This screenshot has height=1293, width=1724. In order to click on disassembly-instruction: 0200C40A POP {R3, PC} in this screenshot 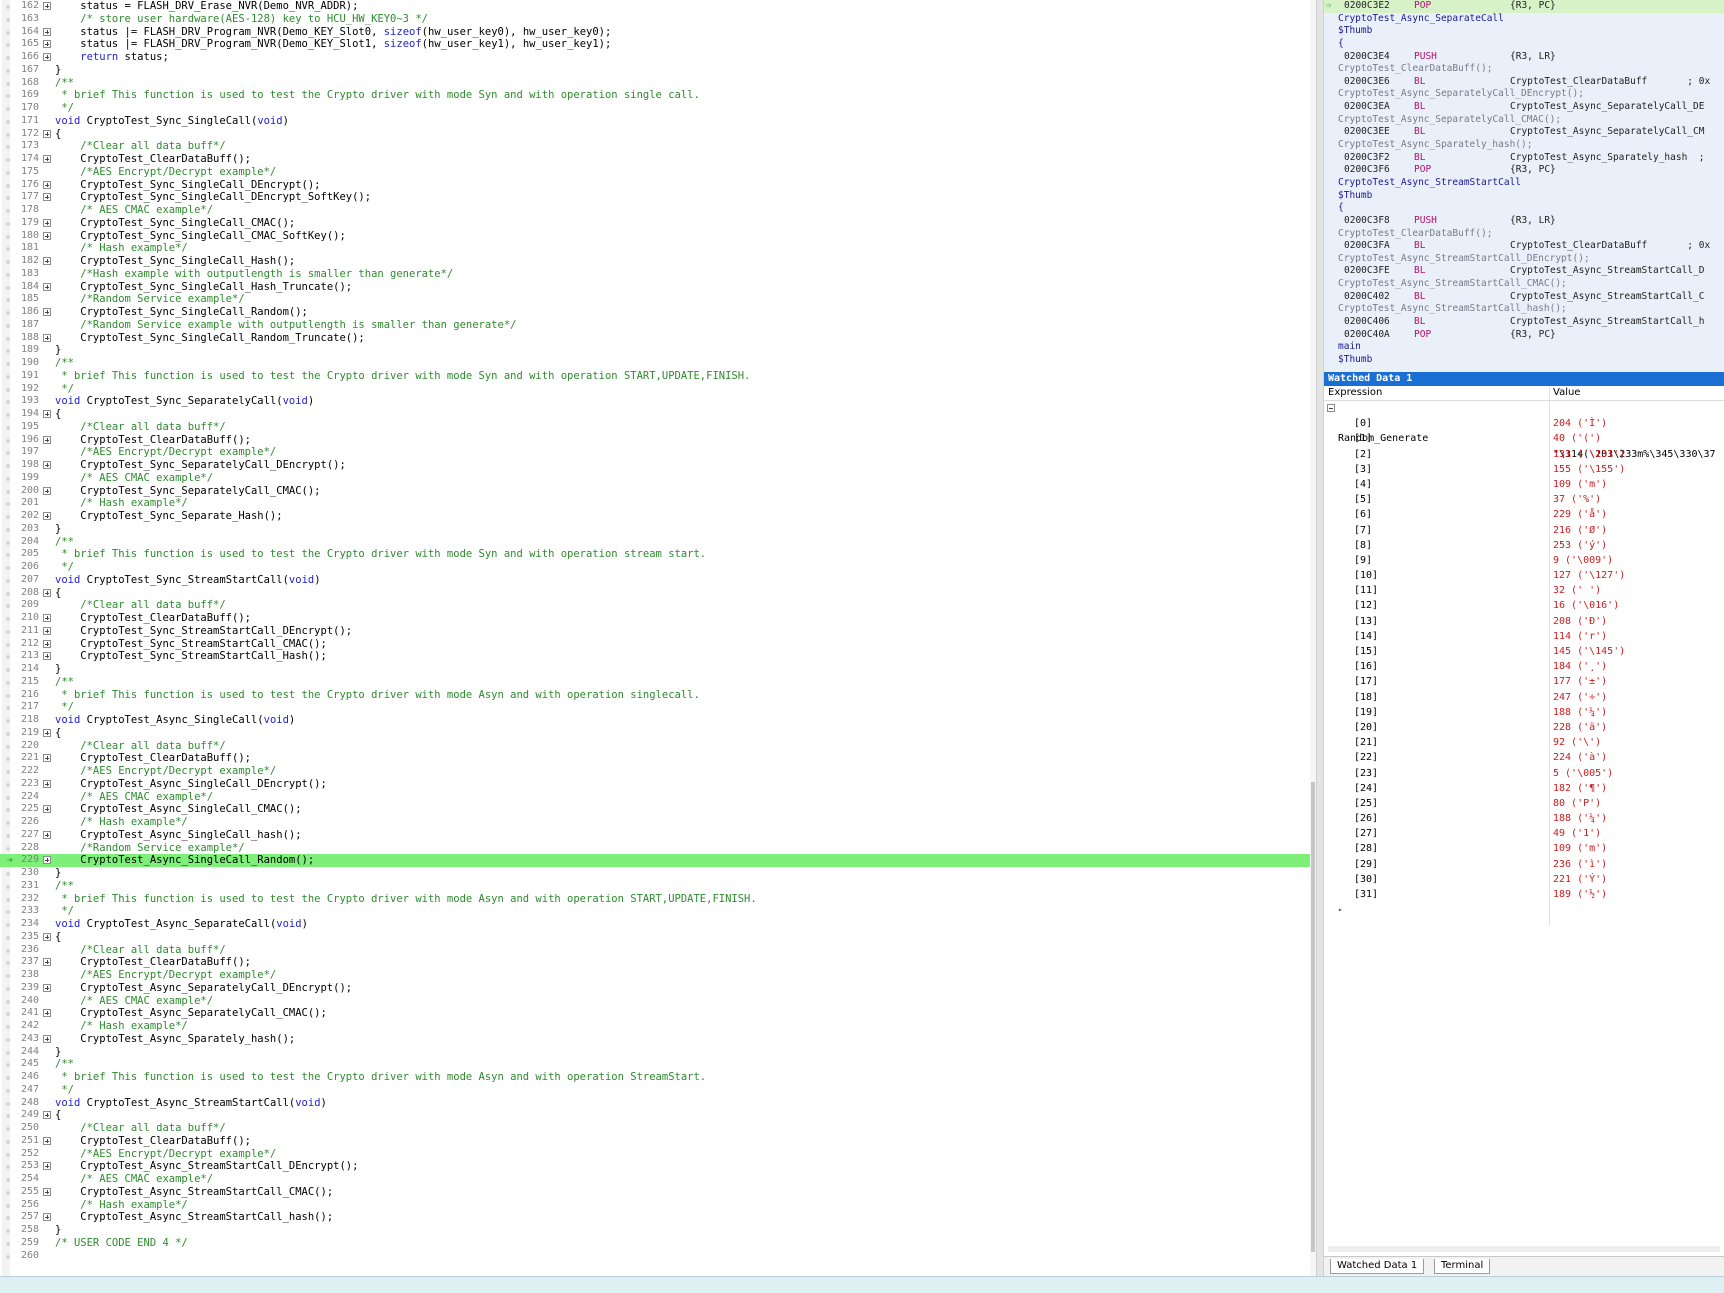, I will do `click(1524, 335)`.